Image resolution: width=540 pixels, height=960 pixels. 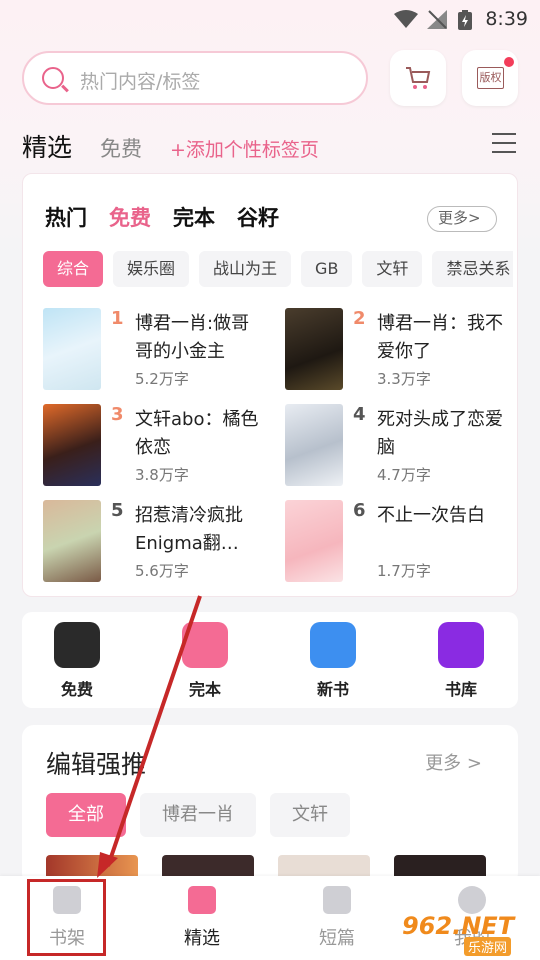 I want to click on status-bar: 8:39, so click(x=270, y=18).